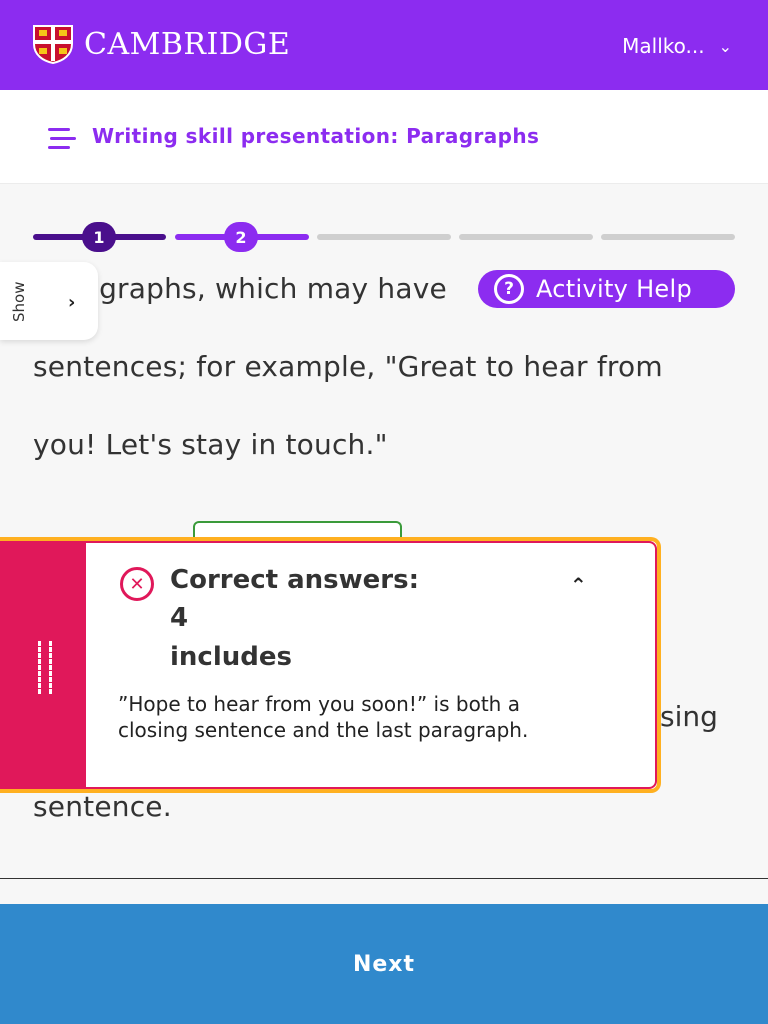  Describe the element at coordinates (316, 136) in the screenshot. I see `page-title: Writing skill presentation: Paragraphs` at that location.